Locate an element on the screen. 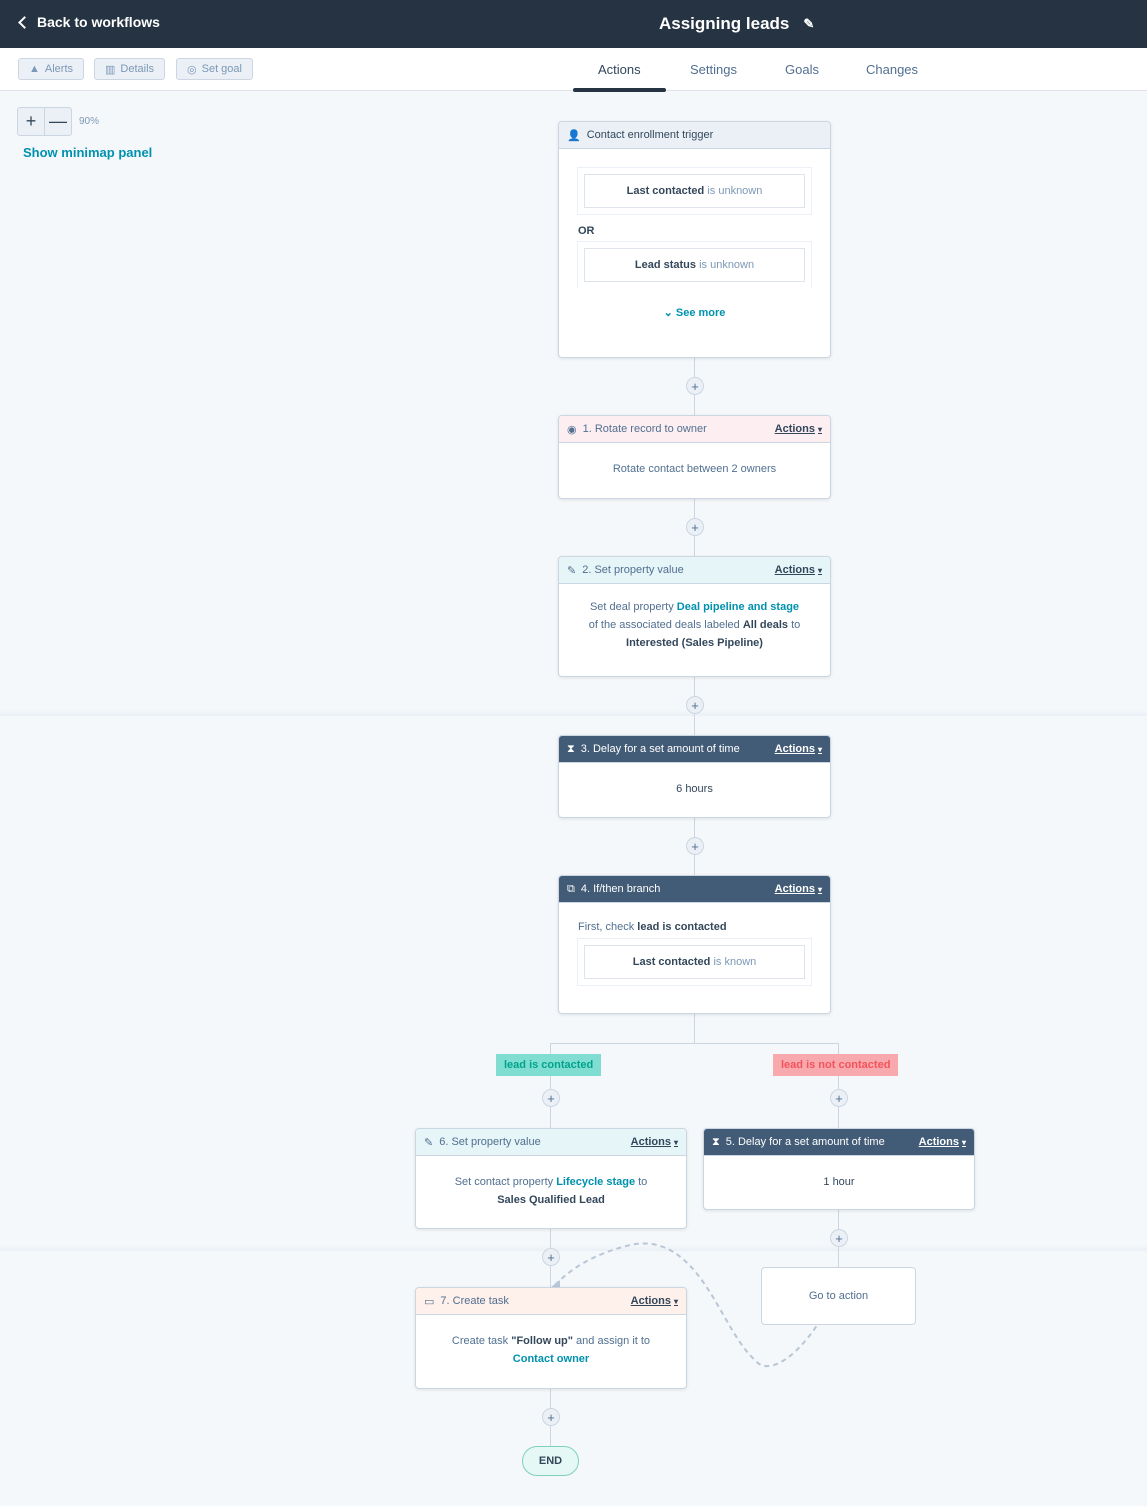 The height and width of the screenshot is (1506, 1147). branch-name: lead is contacted is located at coordinates (682, 927).